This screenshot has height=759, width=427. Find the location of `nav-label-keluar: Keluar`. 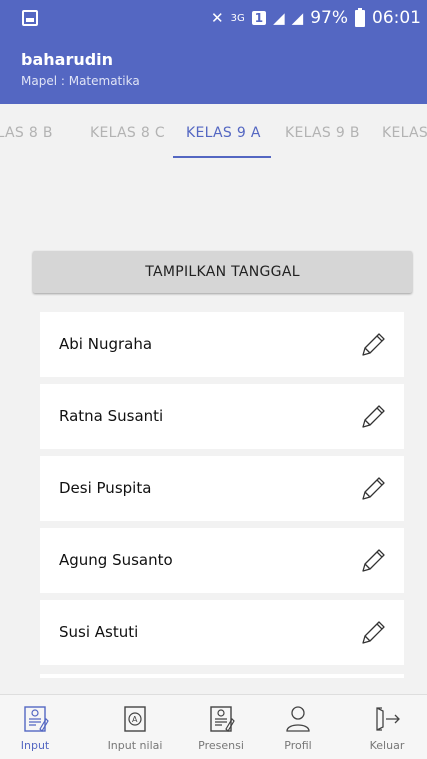

nav-label-keluar: Keluar is located at coordinates (387, 745).